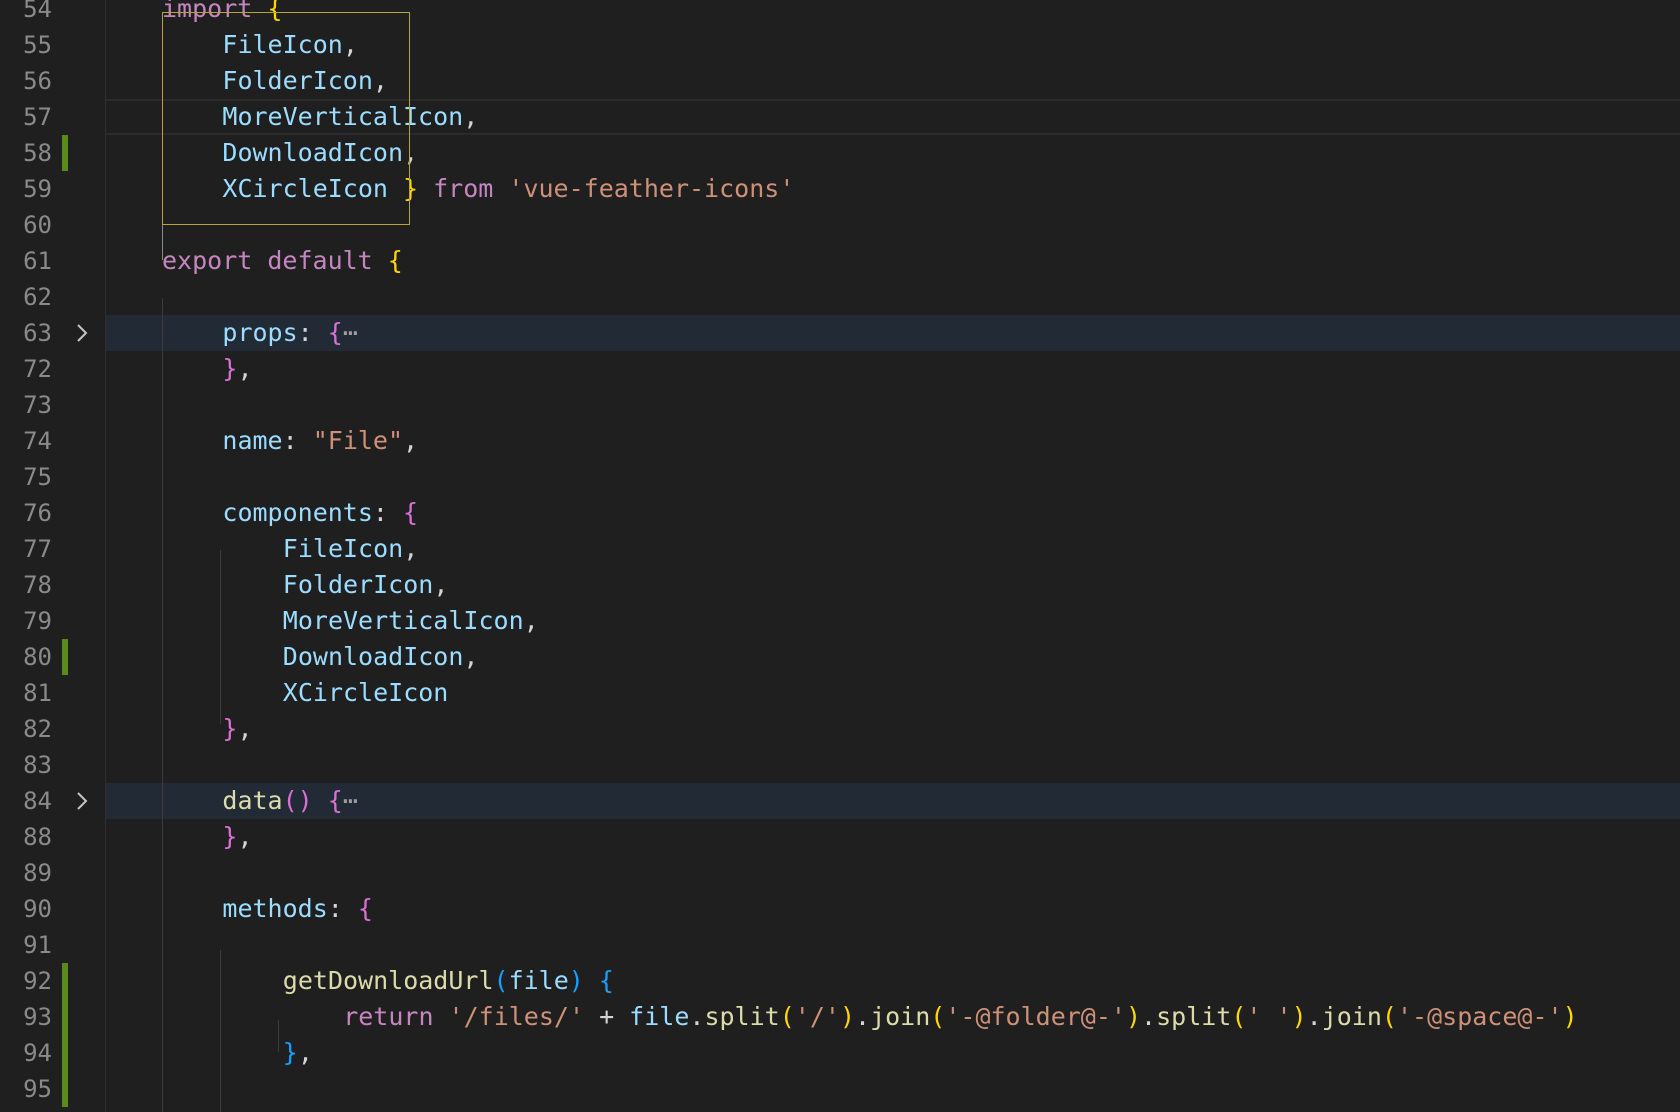 Image resolution: width=1680 pixels, height=1112 pixels. What do you see at coordinates (286, 118) in the screenshot?
I see `bracket-match-highlight` at bounding box center [286, 118].